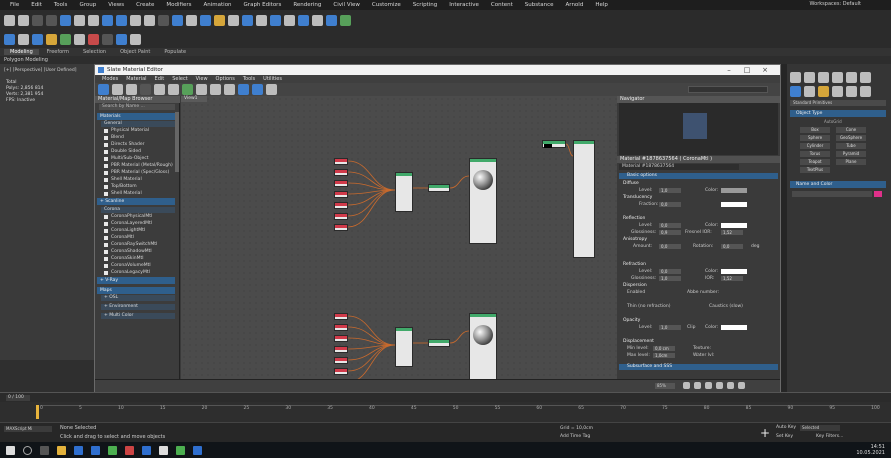 Image resolution: width=891 pixels, height=458 pixels. Describe the element at coordinates (163, 20) in the screenshot. I see `reference-coord-icon` at that location.